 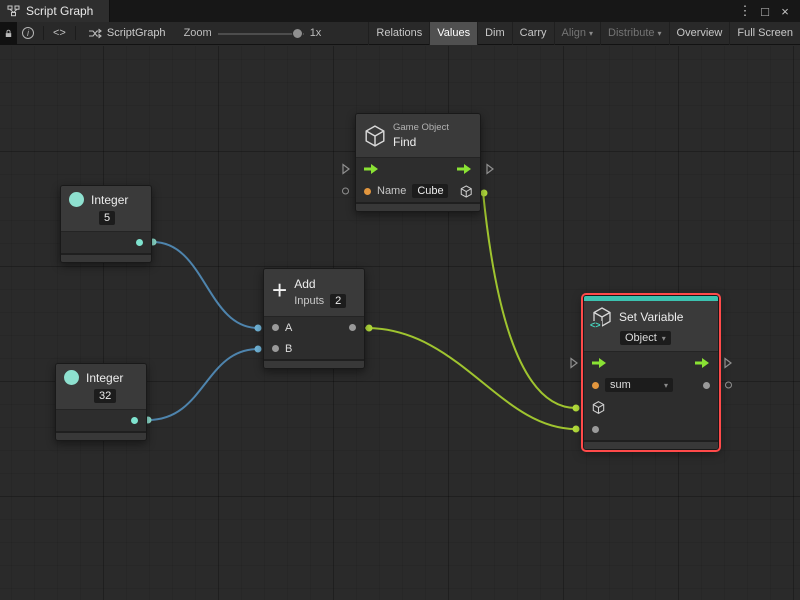 What do you see at coordinates (107, 218) in the screenshot?
I see `integer-value-field: 5` at bounding box center [107, 218].